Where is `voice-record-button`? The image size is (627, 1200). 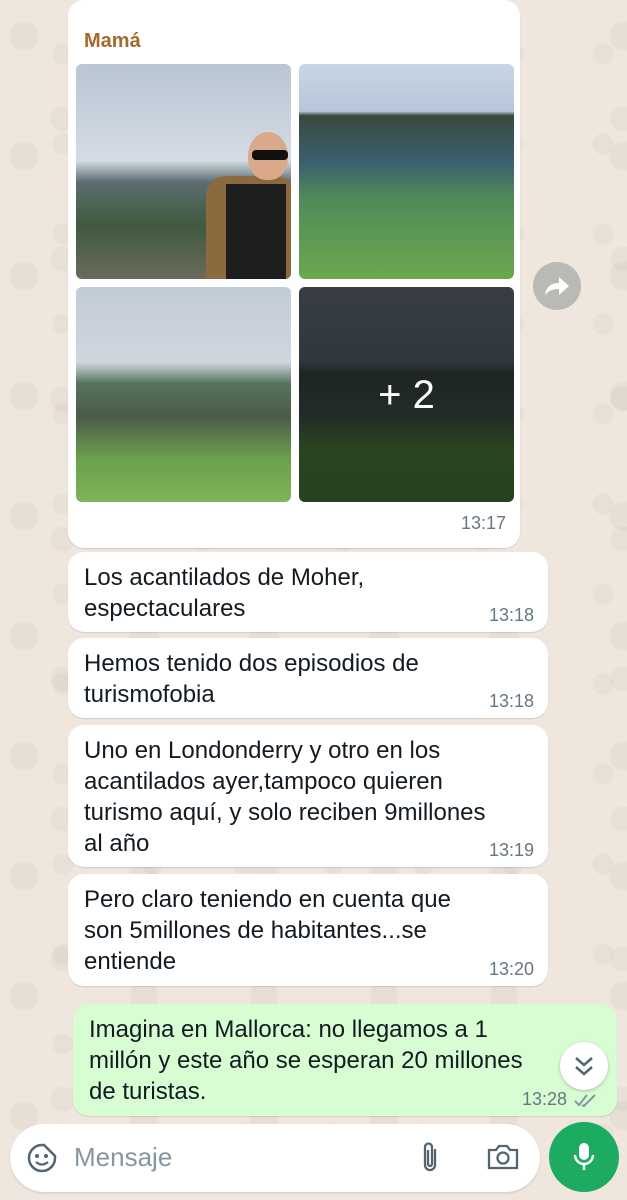
voice-record-button is located at coordinates (584, 1157).